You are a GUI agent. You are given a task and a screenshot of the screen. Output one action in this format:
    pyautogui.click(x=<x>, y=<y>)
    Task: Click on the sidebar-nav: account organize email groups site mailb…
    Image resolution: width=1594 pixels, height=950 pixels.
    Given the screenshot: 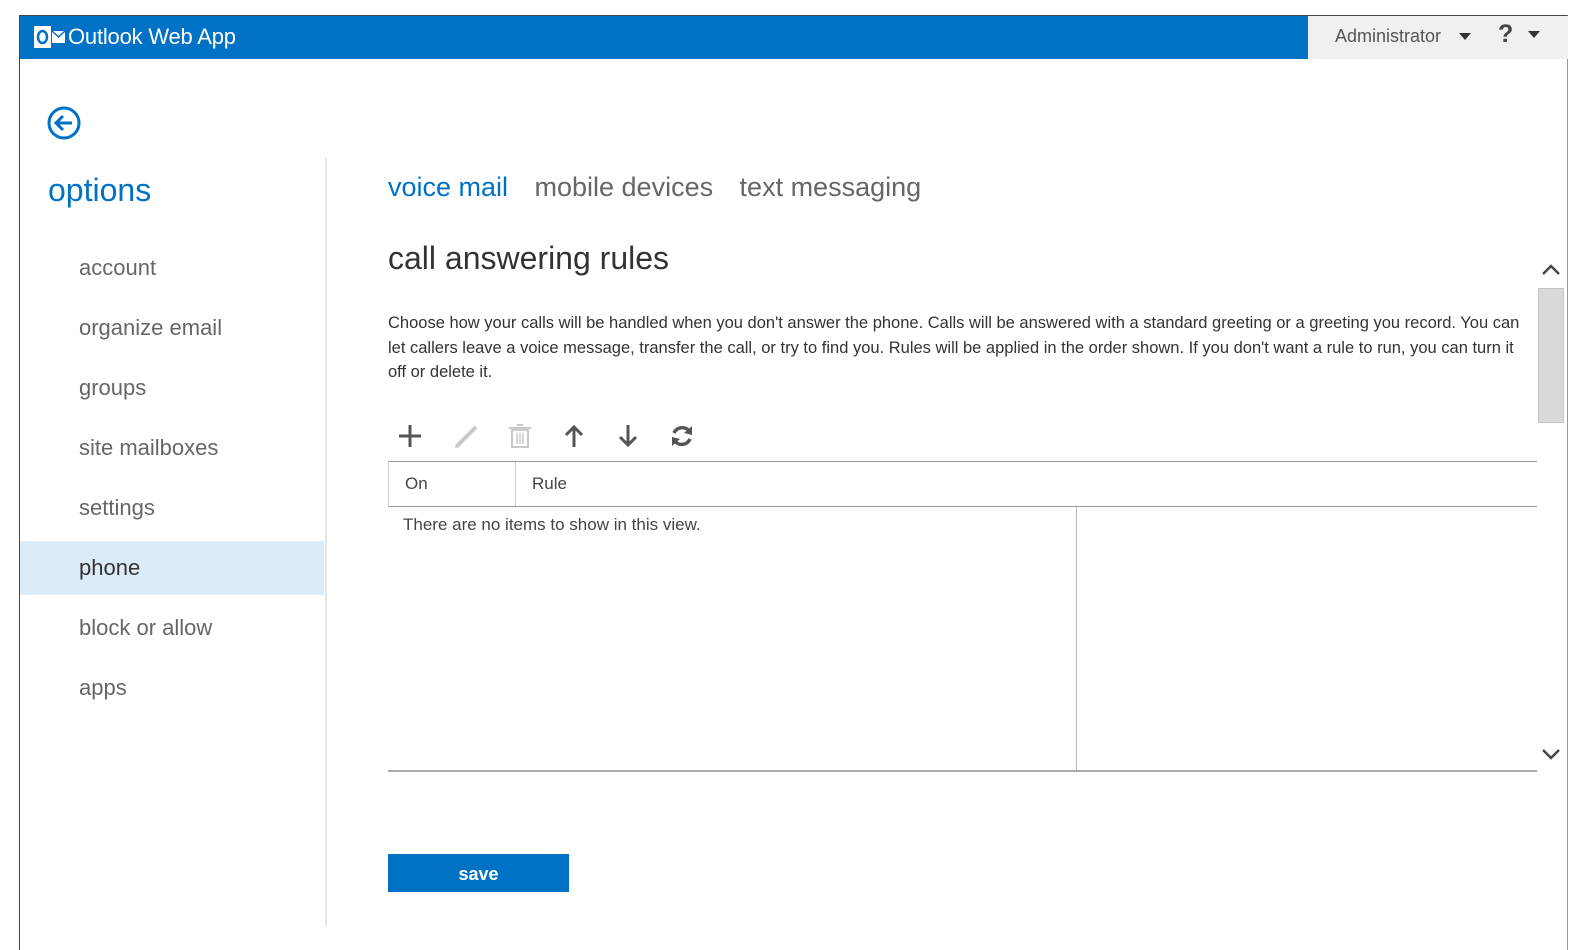 What is the action you would take?
    pyautogui.click(x=172, y=478)
    